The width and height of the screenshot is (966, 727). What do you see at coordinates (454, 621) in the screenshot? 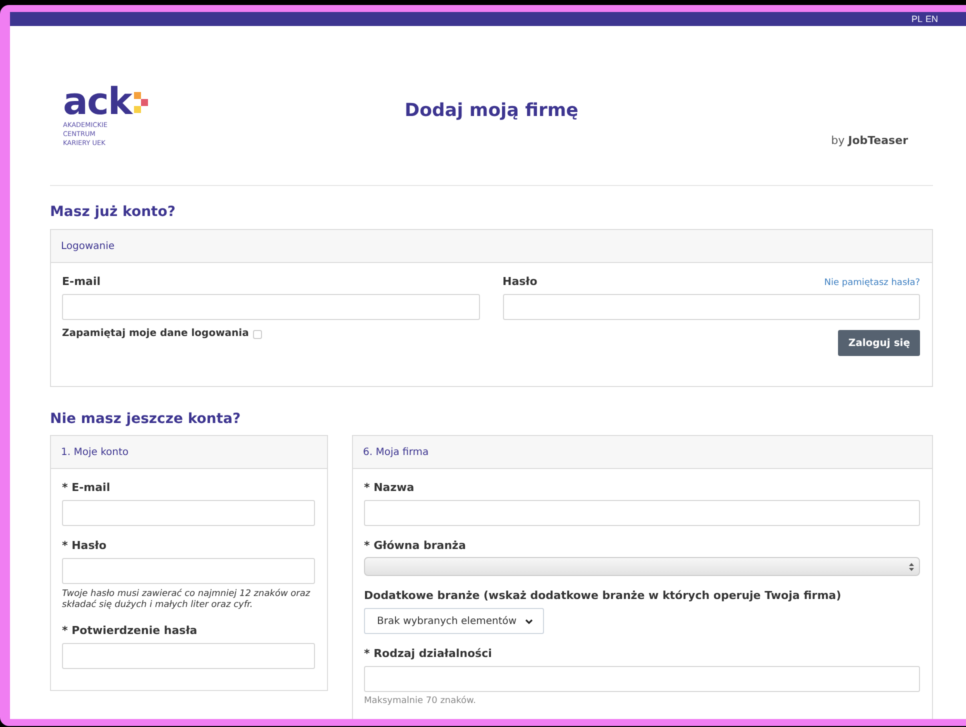
I see `multiselect-dropdown: Brak wybranych elementów` at bounding box center [454, 621].